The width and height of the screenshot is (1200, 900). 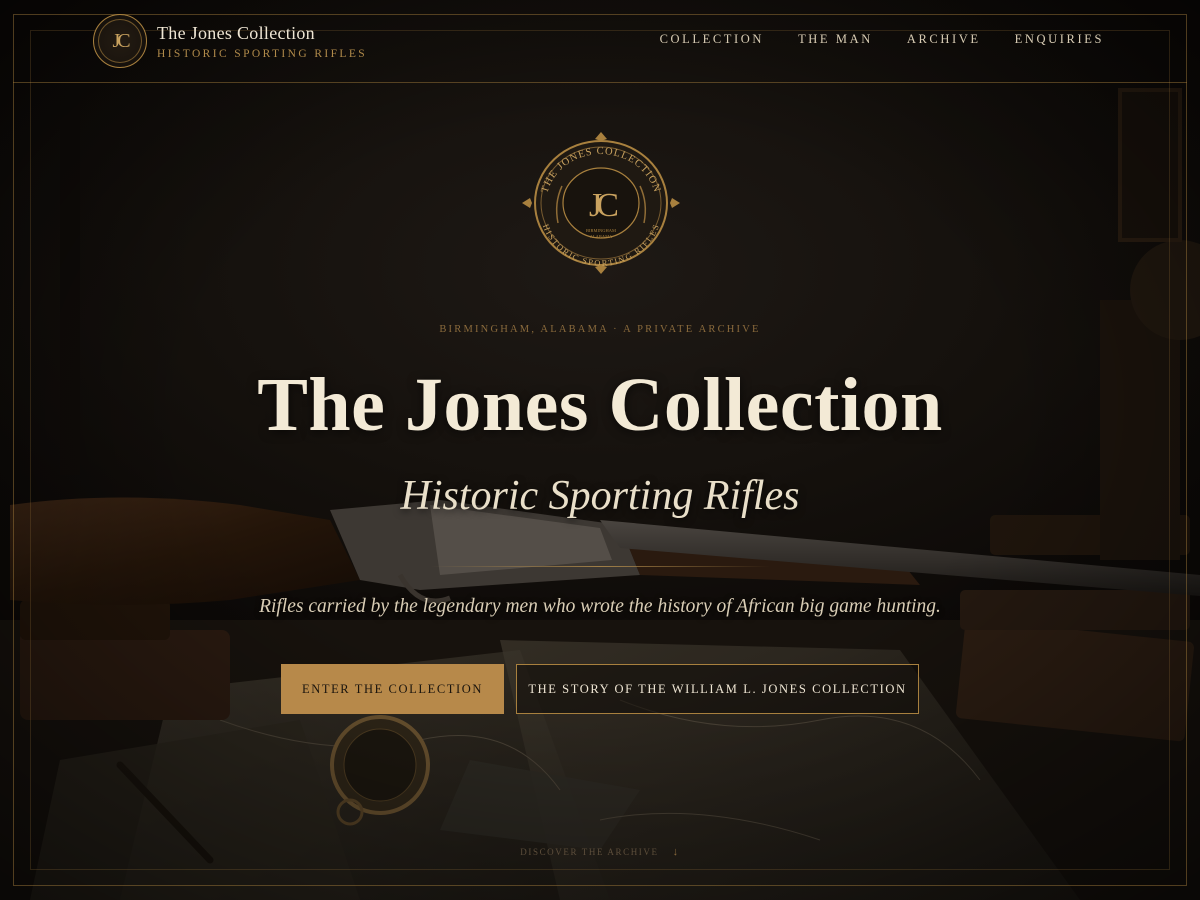 I want to click on hero-title: The Jones Collection, so click(x=600, y=405).